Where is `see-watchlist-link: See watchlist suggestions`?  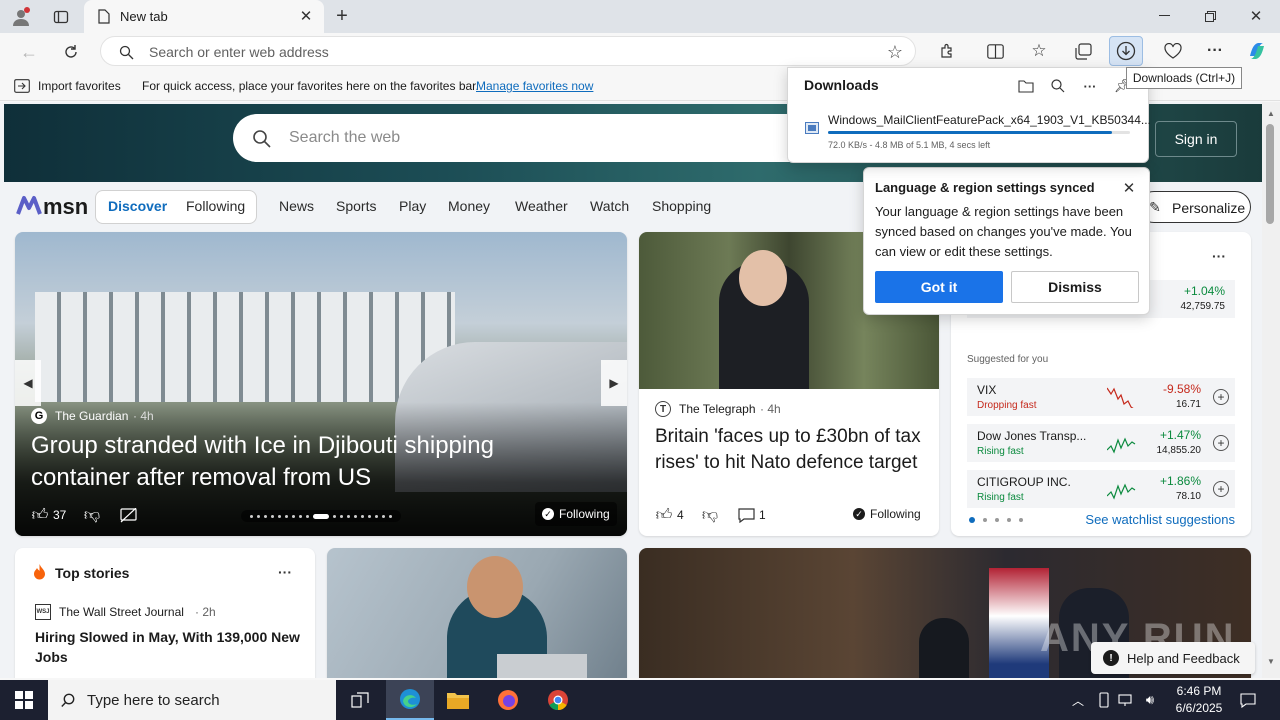 see-watchlist-link: See watchlist suggestions is located at coordinates (1160, 519).